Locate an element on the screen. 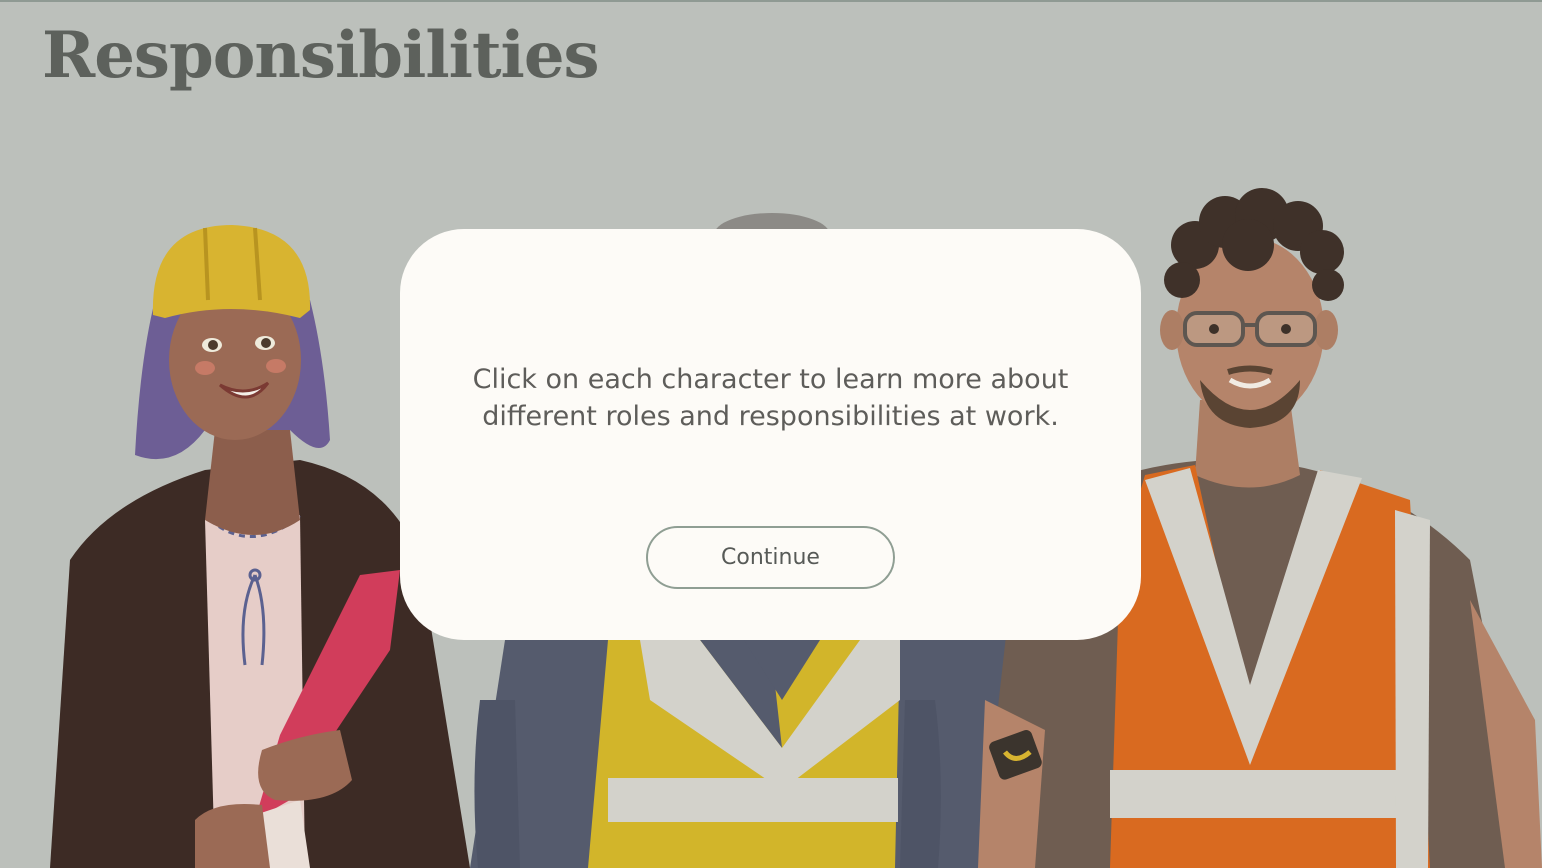  continue-button: Continue is located at coordinates (770, 557).